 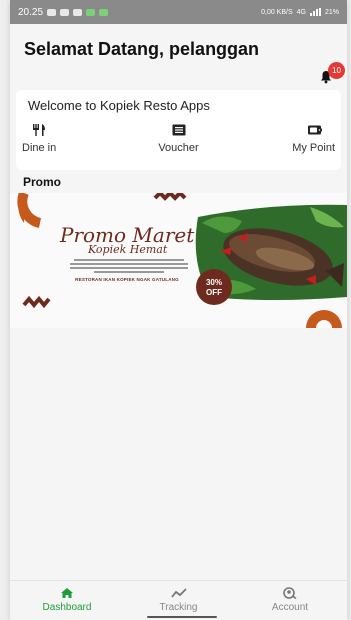 I want to click on nav-dashboard: Dashboard, so click(x=67, y=603).